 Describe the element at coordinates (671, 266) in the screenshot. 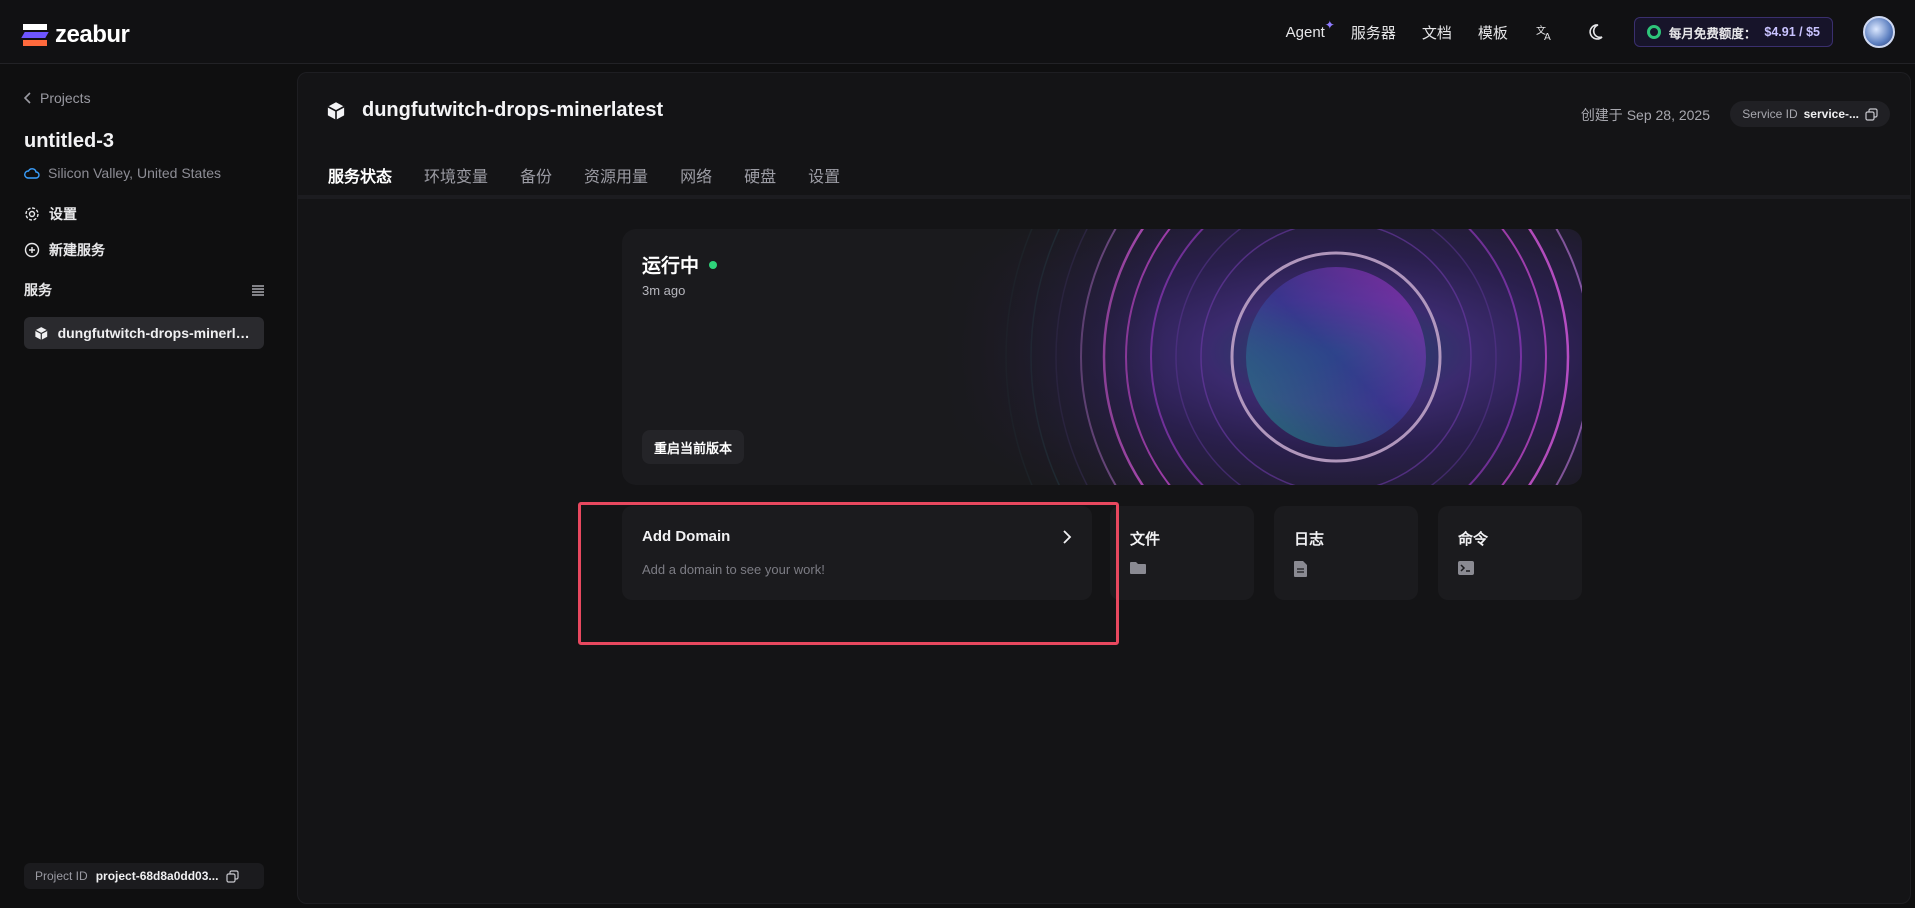

I see `status-label: 运行中` at that location.